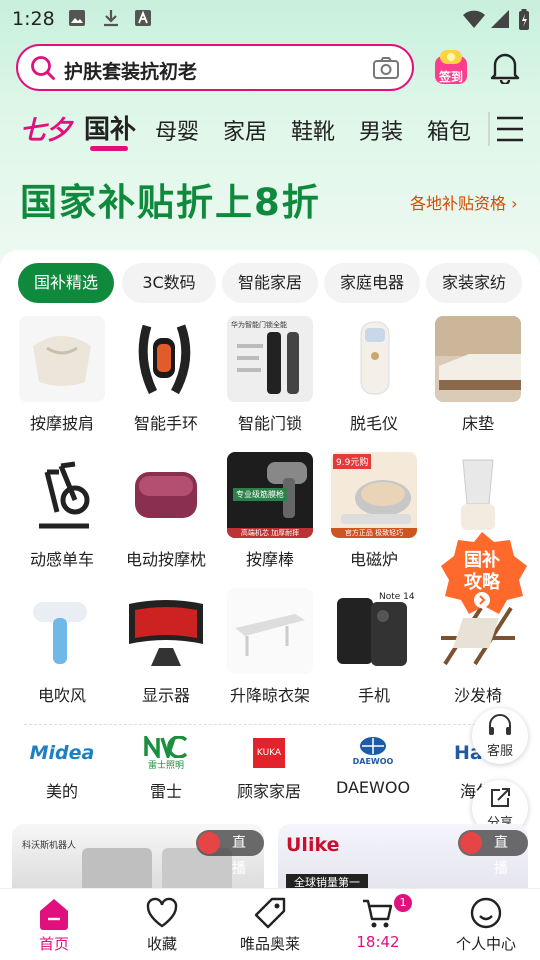  Describe the element at coordinates (397, 597) in the screenshot. I see `product-image-text: Note 14` at that location.